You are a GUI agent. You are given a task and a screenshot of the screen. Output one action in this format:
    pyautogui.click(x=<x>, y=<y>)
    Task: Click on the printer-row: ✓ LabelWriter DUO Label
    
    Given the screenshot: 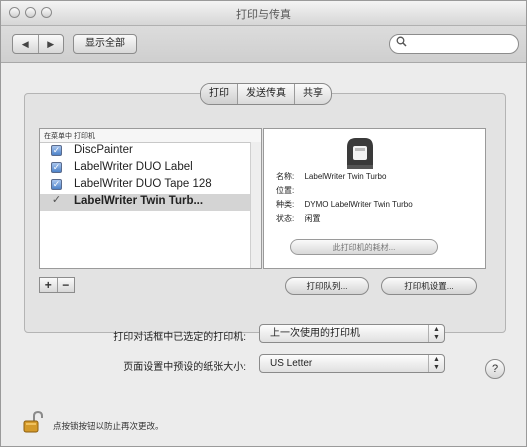 What is the action you would take?
    pyautogui.click(x=145, y=168)
    